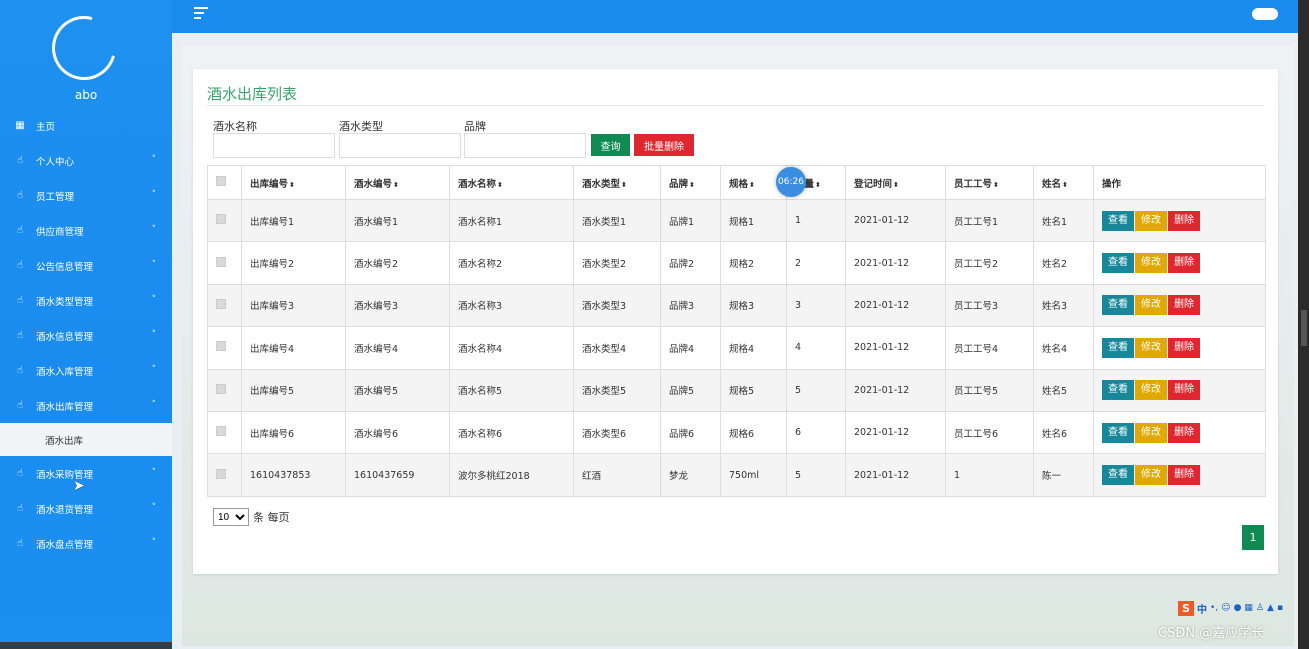 This screenshot has height=649, width=1309. Describe the element at coordinates (1248, 608) in the screenshot. I see `keyboard-icon: ▦` at that location.